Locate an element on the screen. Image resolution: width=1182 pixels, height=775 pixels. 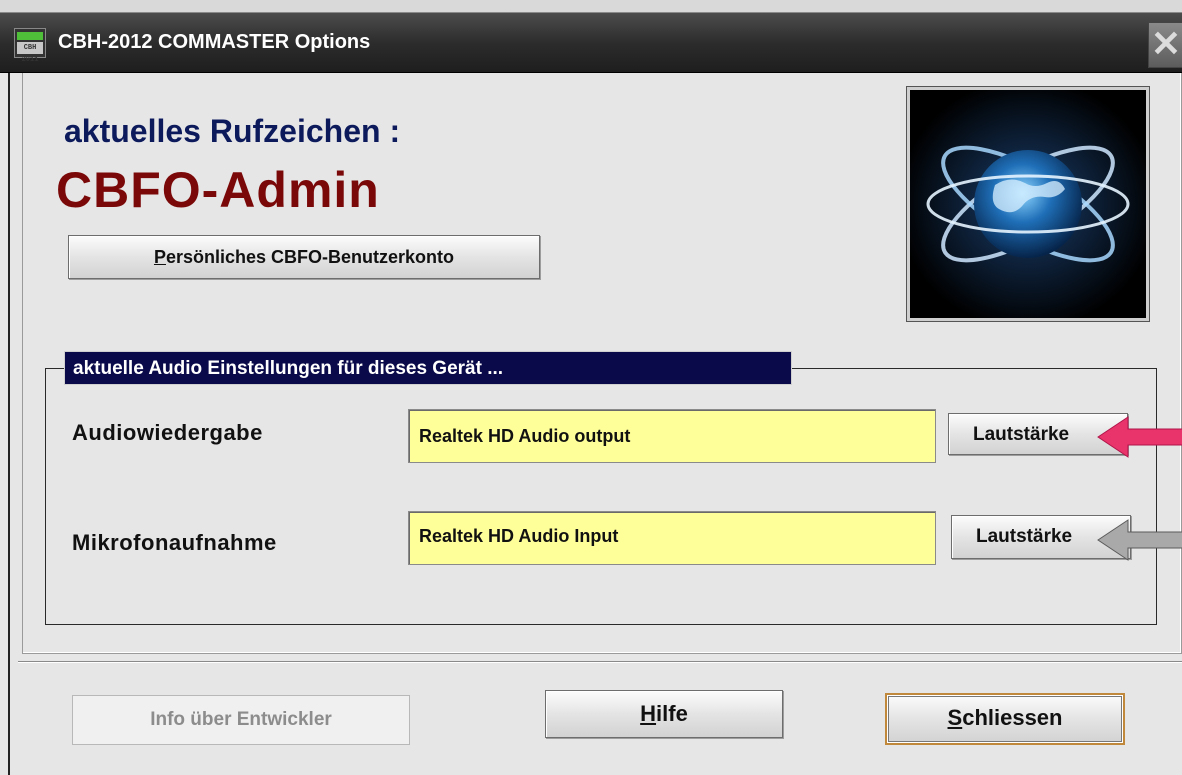
close-icon: ✕ is located at coordinates (1165, 45).